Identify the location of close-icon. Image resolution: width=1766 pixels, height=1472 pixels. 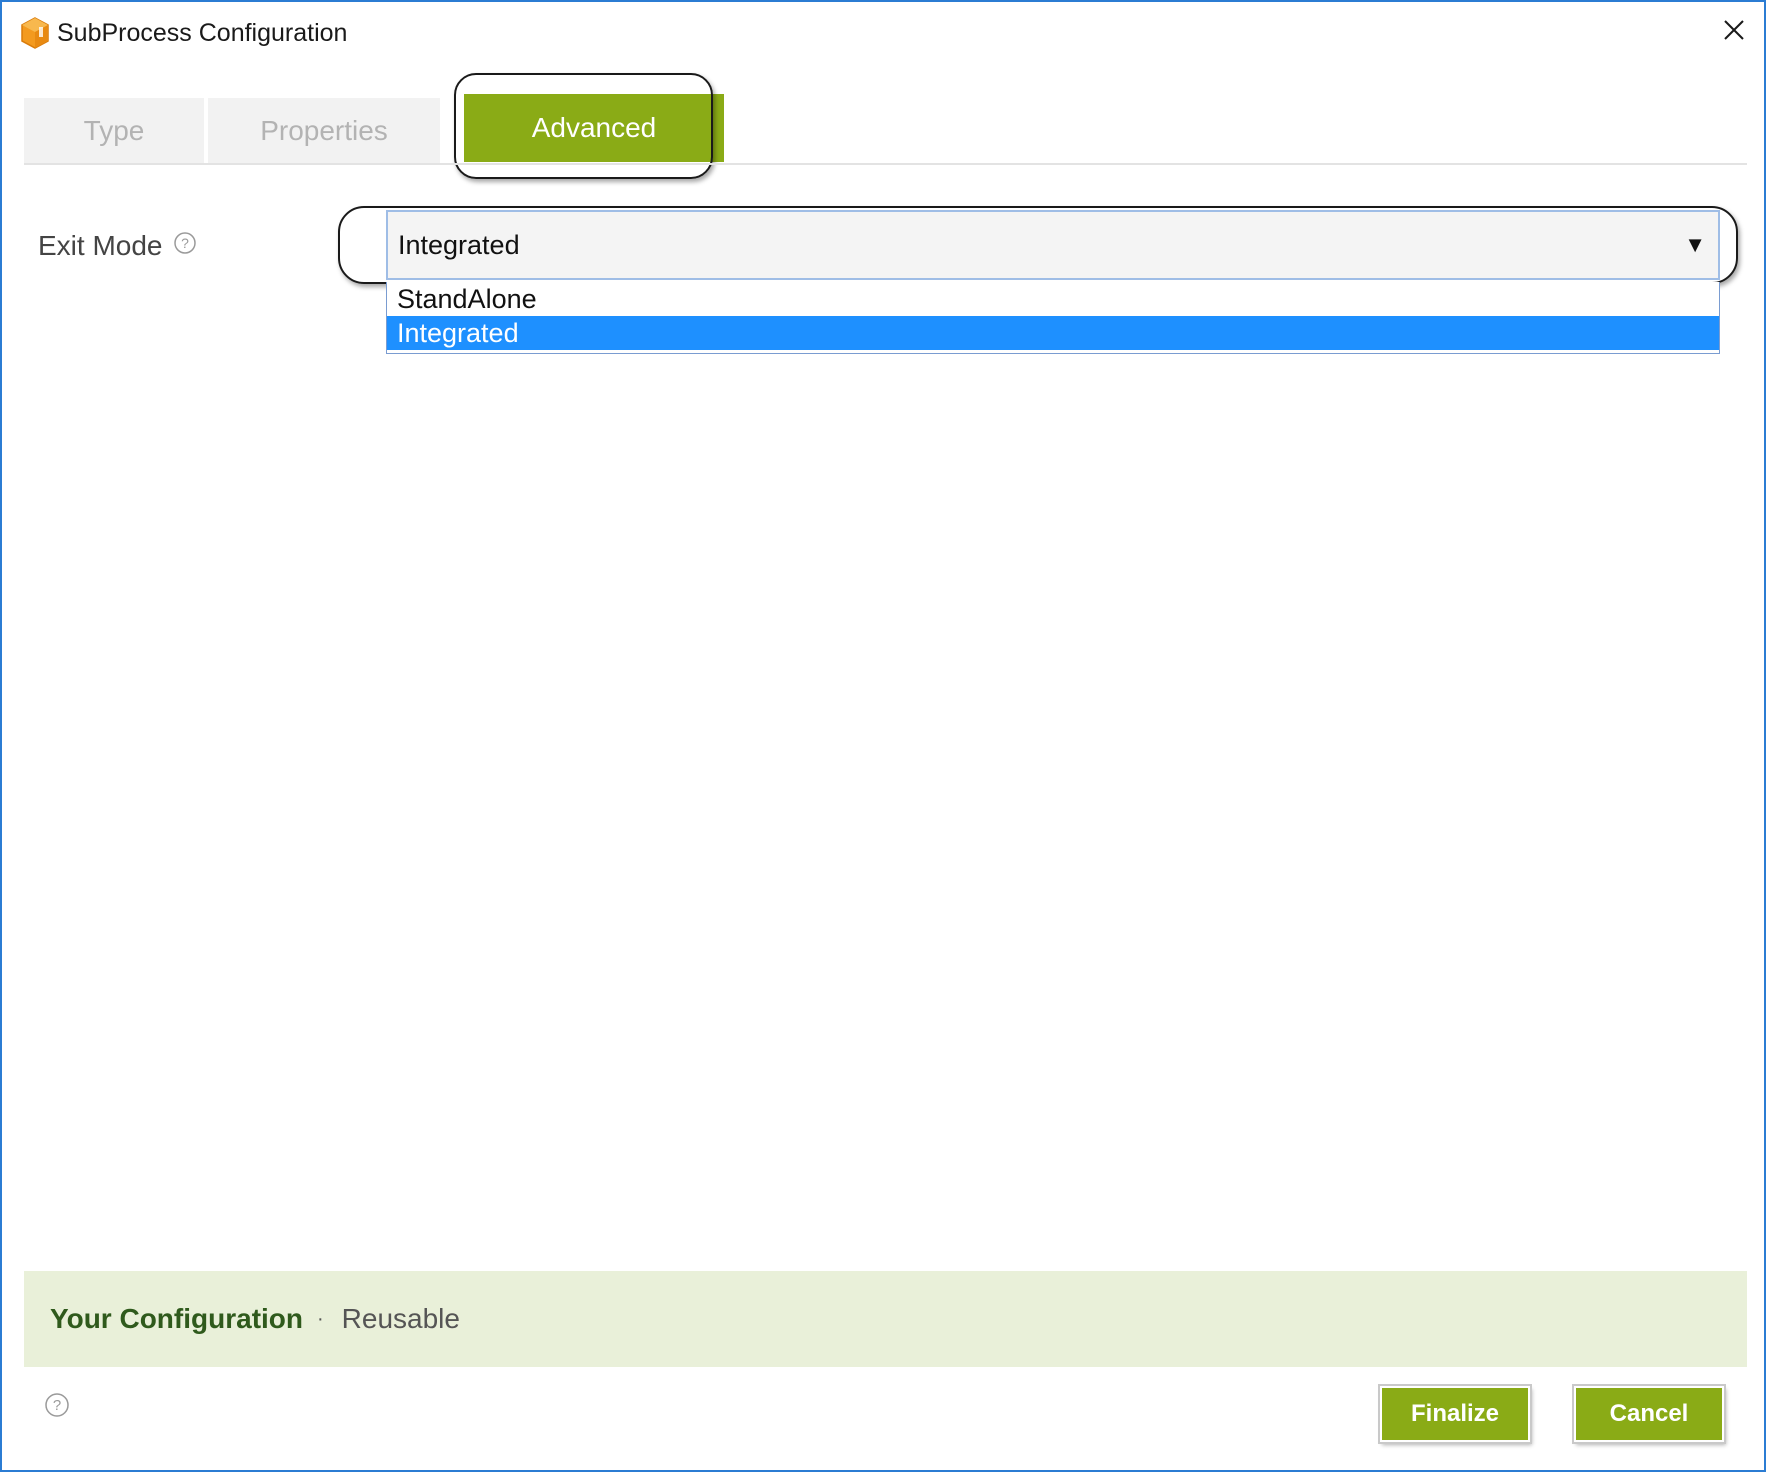
(1734, 32).